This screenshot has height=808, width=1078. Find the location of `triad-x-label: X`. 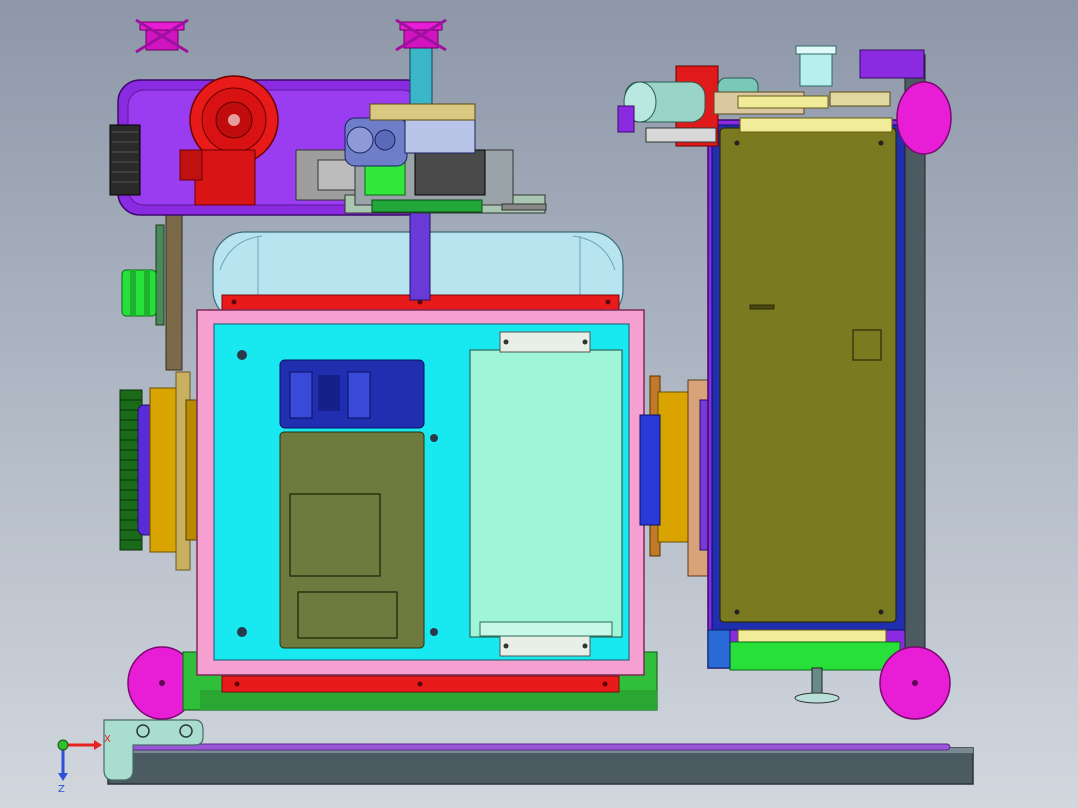

triad-x-label: X is located at coordinates (107, 739).